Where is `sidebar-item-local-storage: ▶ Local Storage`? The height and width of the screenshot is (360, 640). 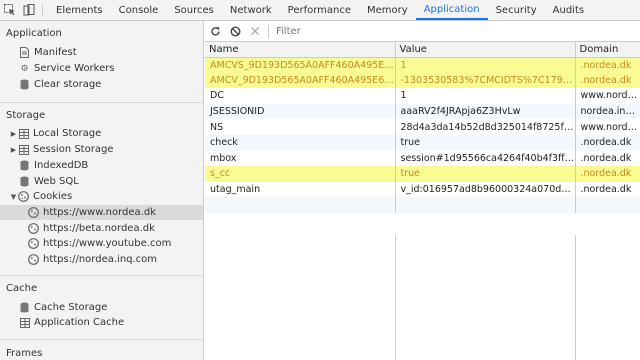
sidebar-item-local-storage: ▶ Local Storage is located at coordinates (101, 133).